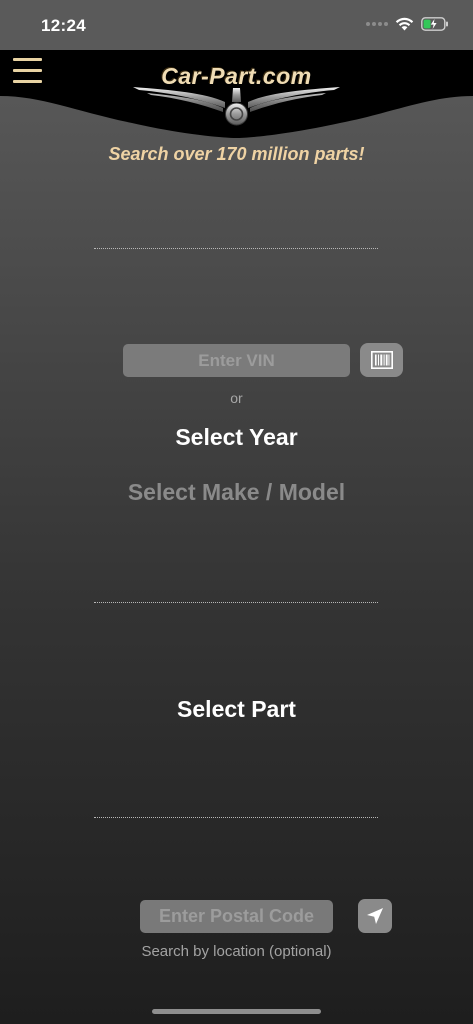  I want to click on cellular-signal-icon, so click(377, 24).